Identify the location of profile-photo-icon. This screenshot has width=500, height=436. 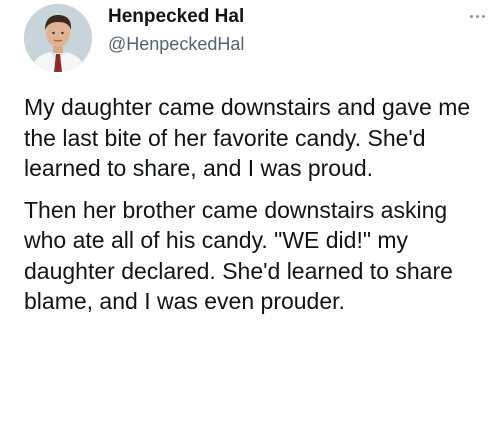
(58, 38).